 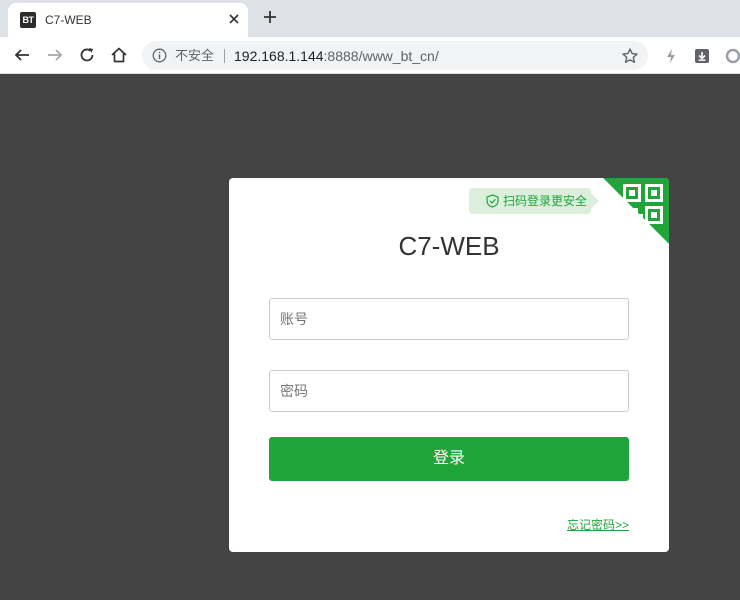 I want to click on forward-button, so click(x=55, y=55).